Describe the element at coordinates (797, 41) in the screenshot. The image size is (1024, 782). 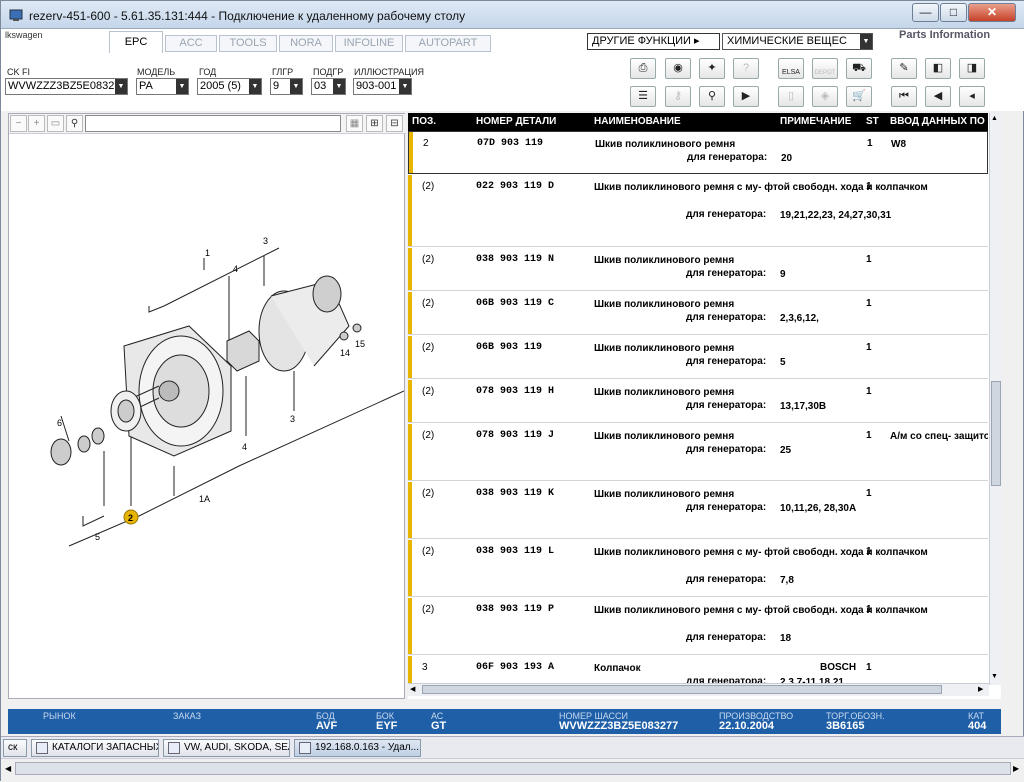
I see `functions-select: ХИМИЧЕСКИЕ ВЕЩЕС ▼` at that location.